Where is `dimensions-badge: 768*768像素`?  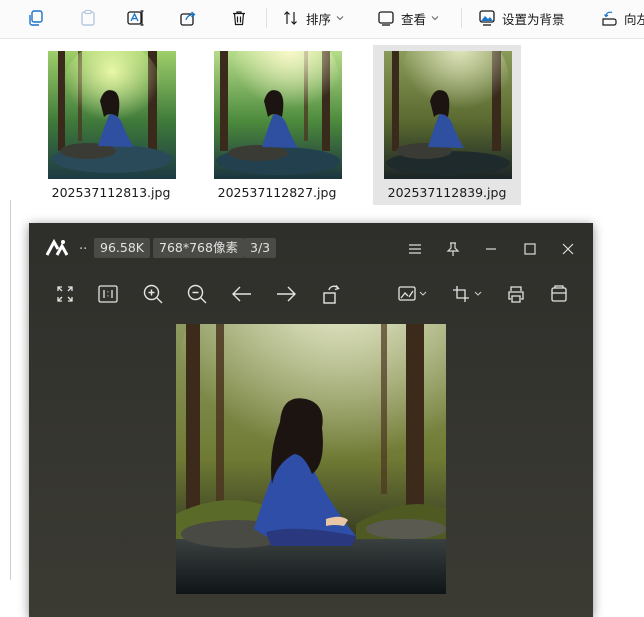
dimensions-badge: 768*768像素 is located at coordinates (198, 248).